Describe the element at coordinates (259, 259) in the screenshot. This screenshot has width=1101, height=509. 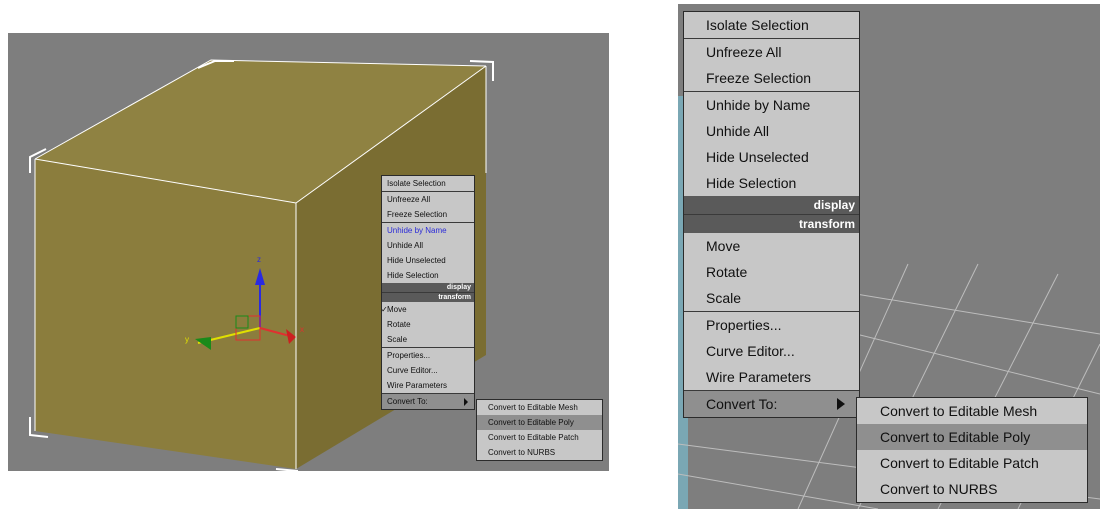
I see `gizmo-z-label: z` at that location.